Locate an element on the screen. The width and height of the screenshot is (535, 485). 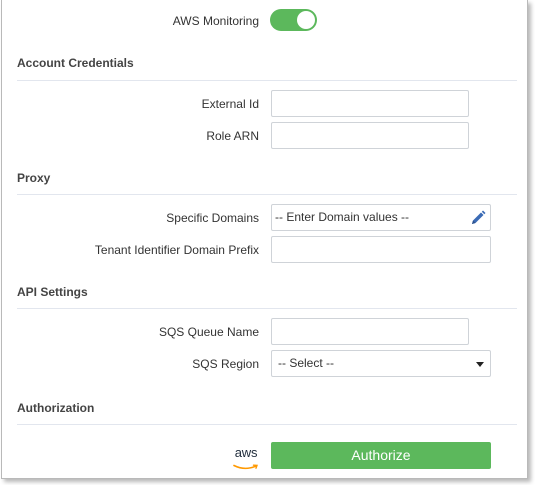
sqs-region-selected-value: -- Select -- is located at coordinates (306, 363).